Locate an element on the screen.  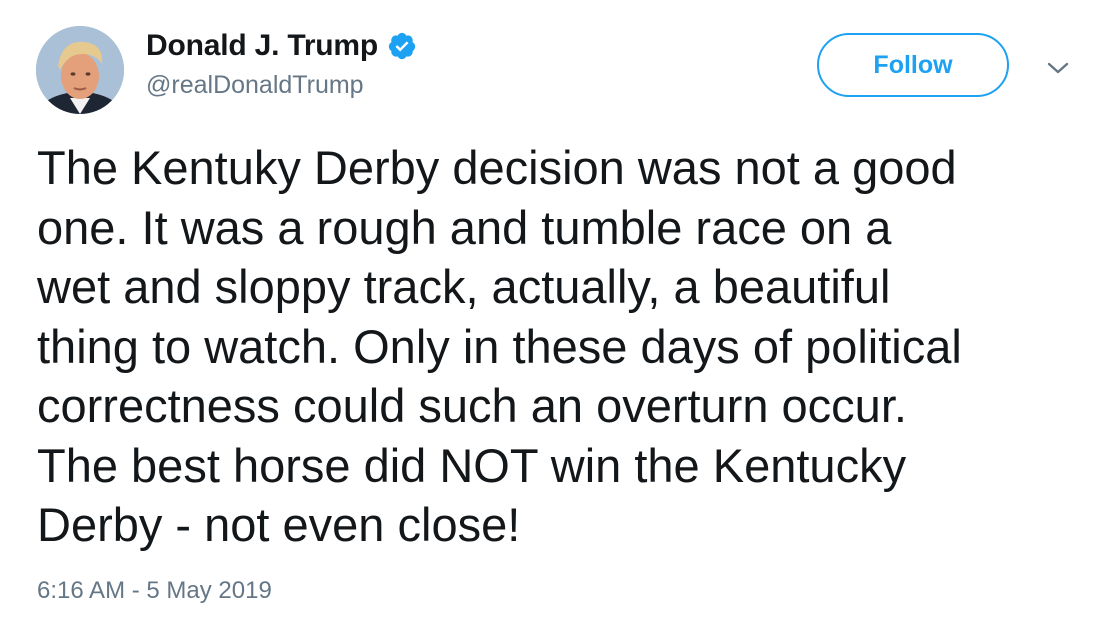
tweet-timestamp: 6:16 AM - 5 May 2019 is located at coordinates (154, 591).